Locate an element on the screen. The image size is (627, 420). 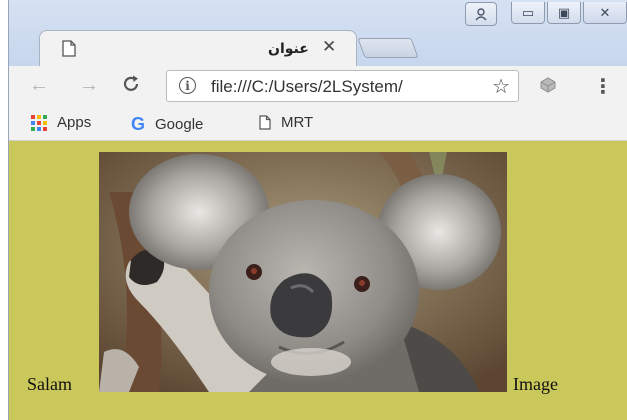
minimize-button: ▭ is located at coordinates (528, 13).